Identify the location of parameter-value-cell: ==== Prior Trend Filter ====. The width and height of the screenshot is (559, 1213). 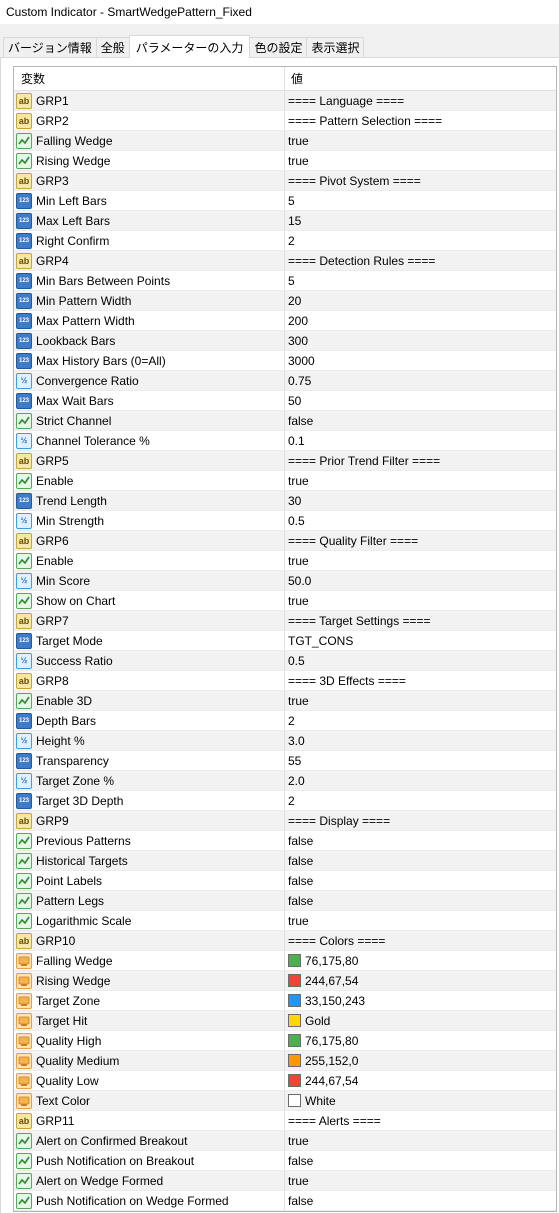
(420, 460).